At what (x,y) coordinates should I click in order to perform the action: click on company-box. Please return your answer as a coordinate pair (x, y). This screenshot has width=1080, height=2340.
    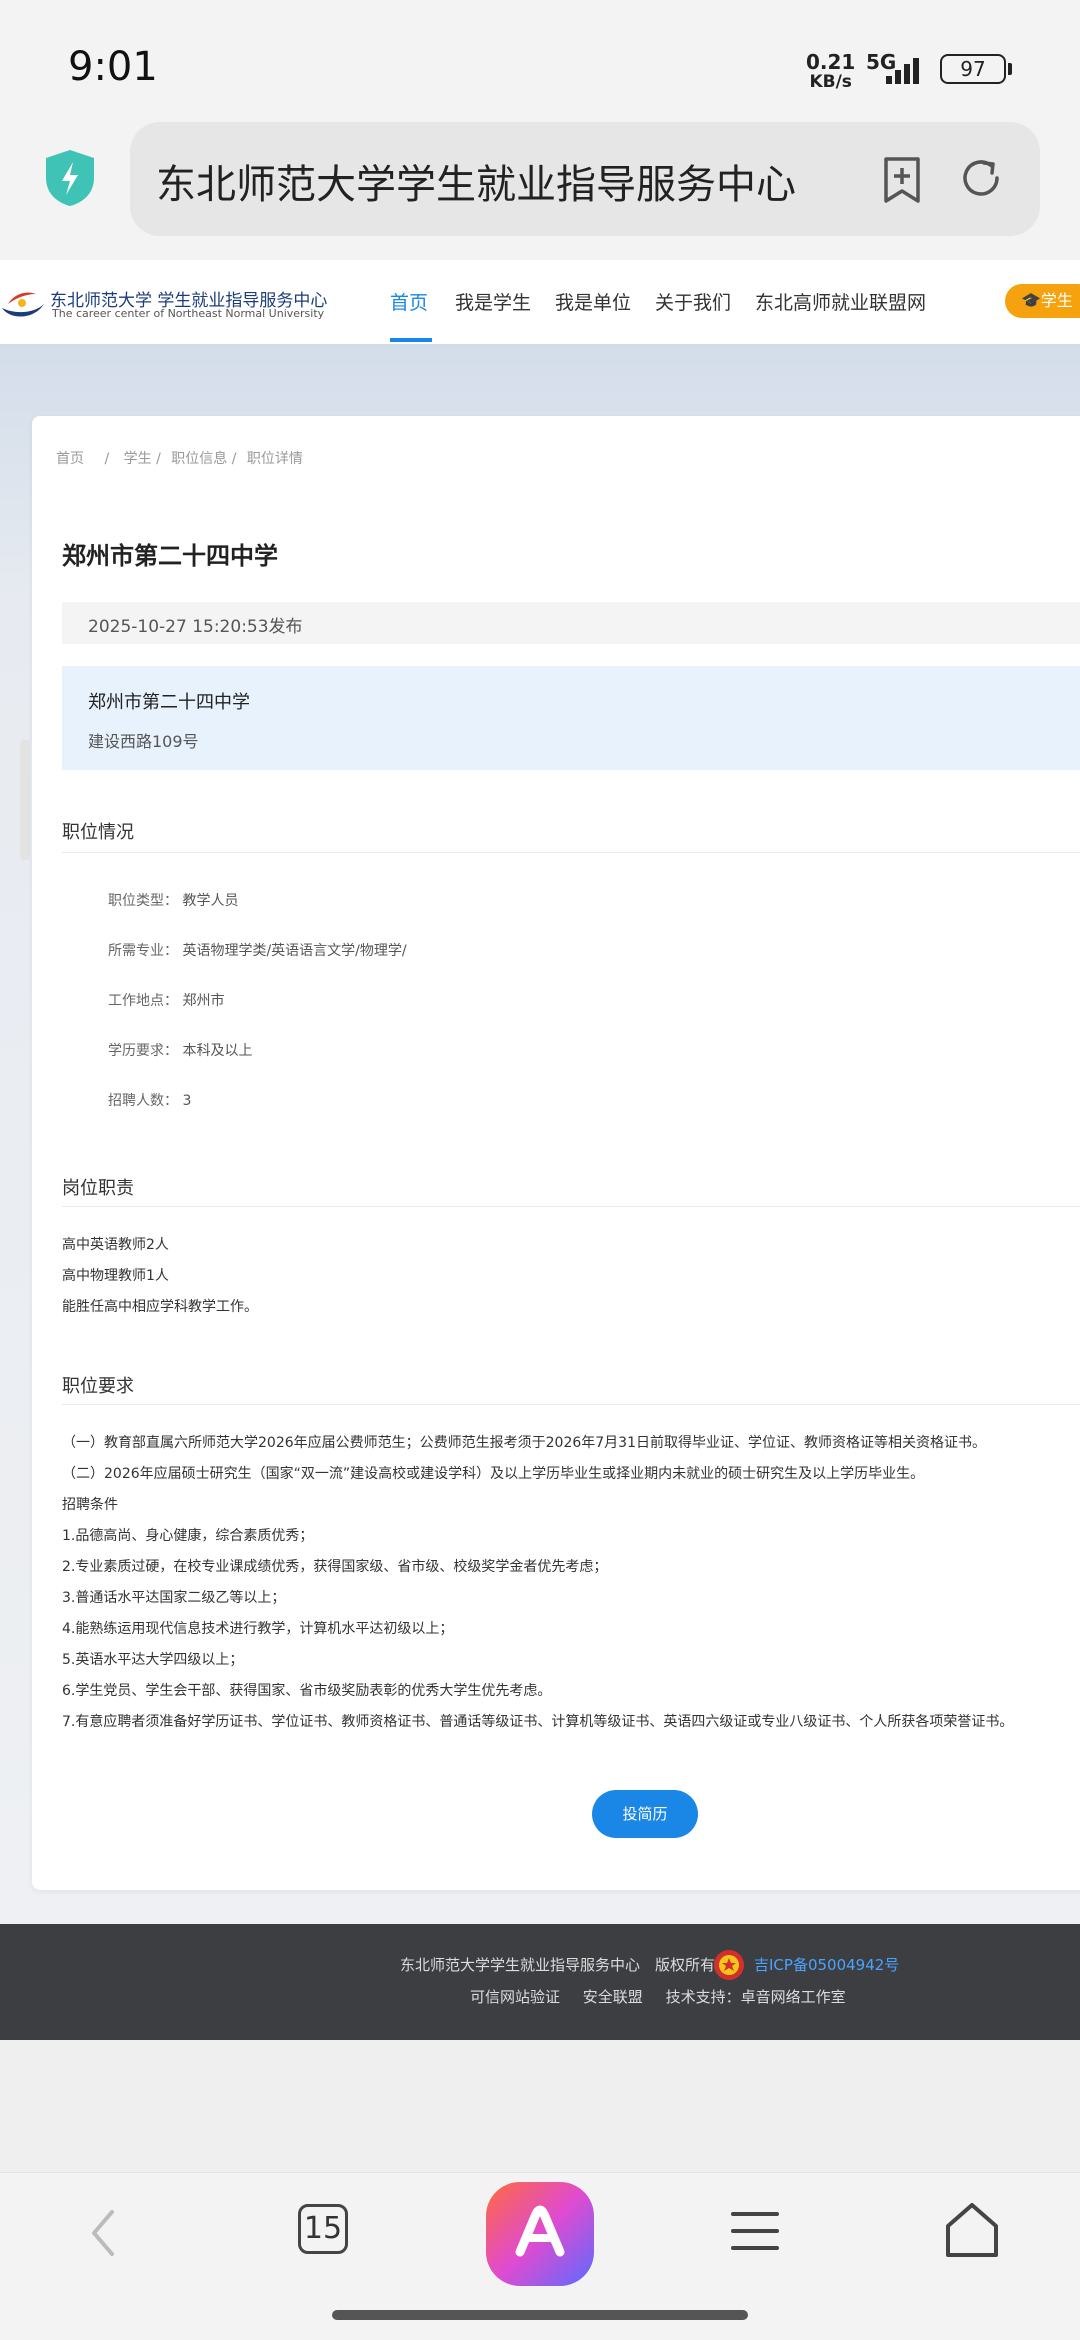
    Looking at the image, I should click on (571, 718).